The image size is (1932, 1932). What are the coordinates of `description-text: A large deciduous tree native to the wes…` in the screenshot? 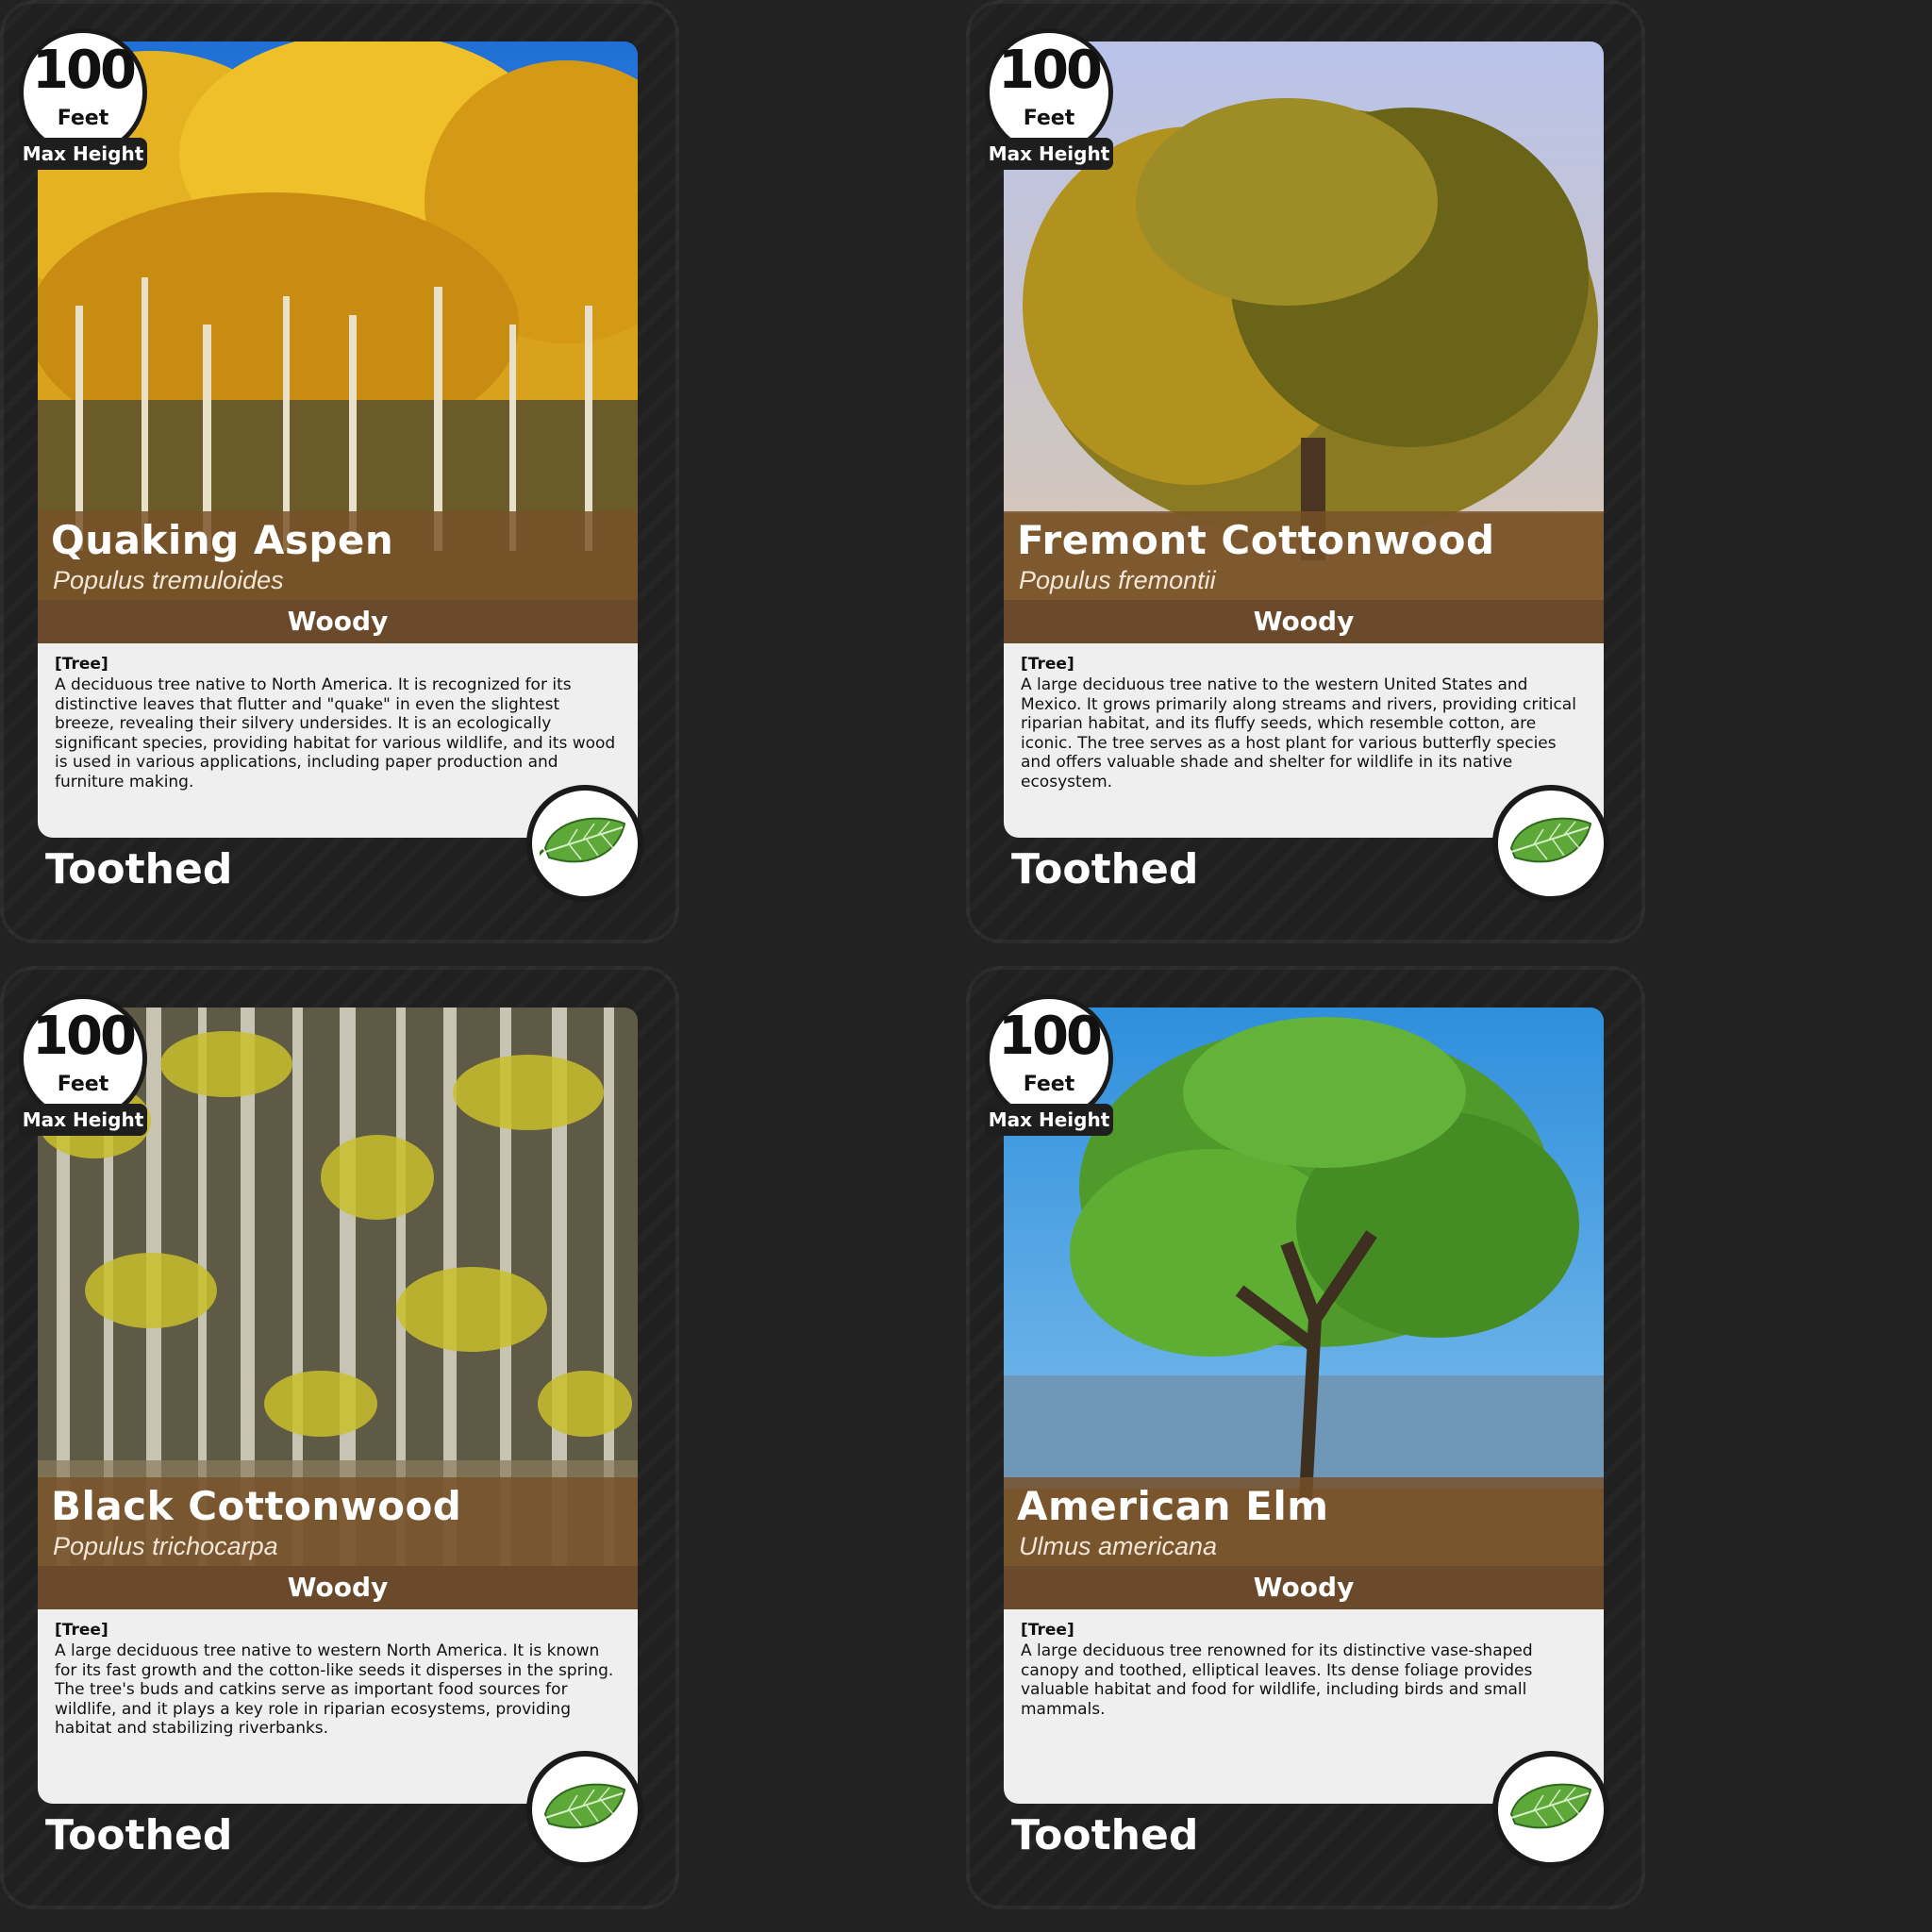 It's located at (1299, 733).